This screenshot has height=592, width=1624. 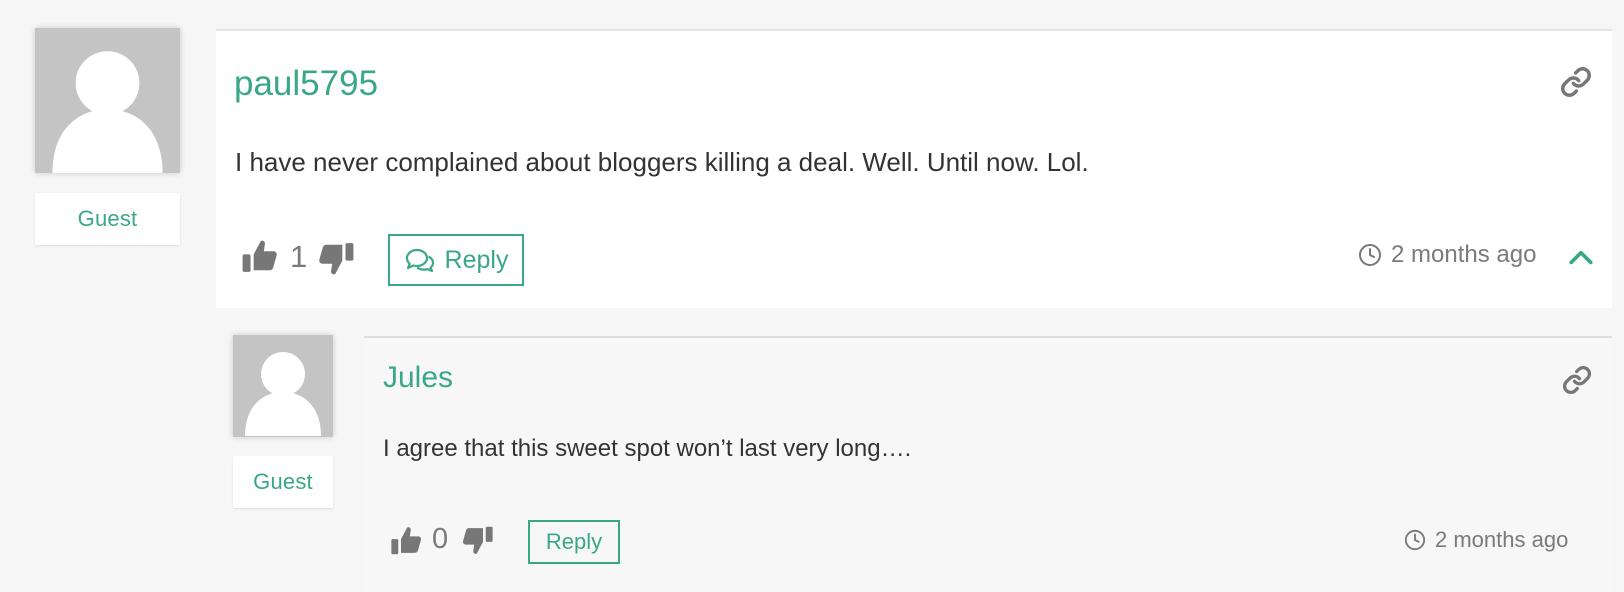 What do you see at coordinates (306, 84) in the screenshot?
I see `comment-author: paul5795` at bounding box center [306, 84].